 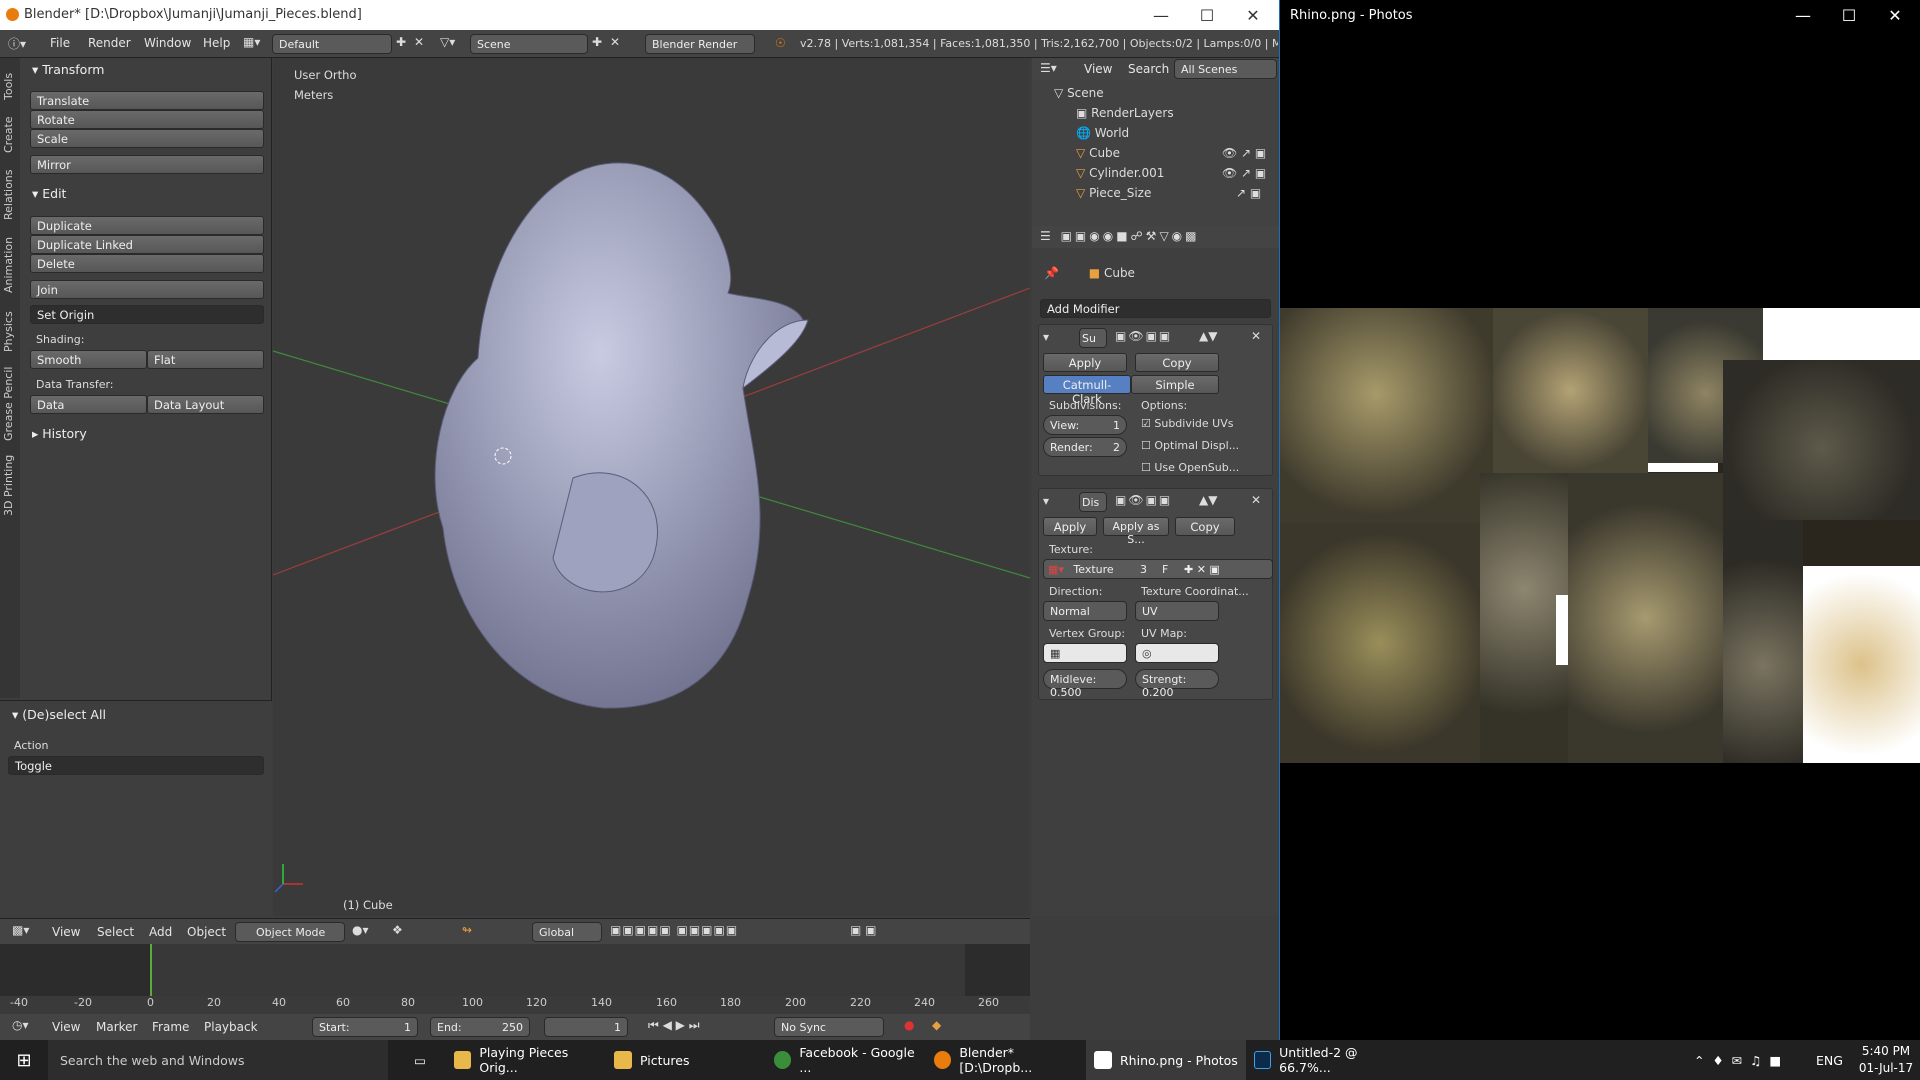 What do you see at coordinates (700, 44) in the screenshot?
I see `render-engine-selector: Blender Render` at bounding box center [700, 44].